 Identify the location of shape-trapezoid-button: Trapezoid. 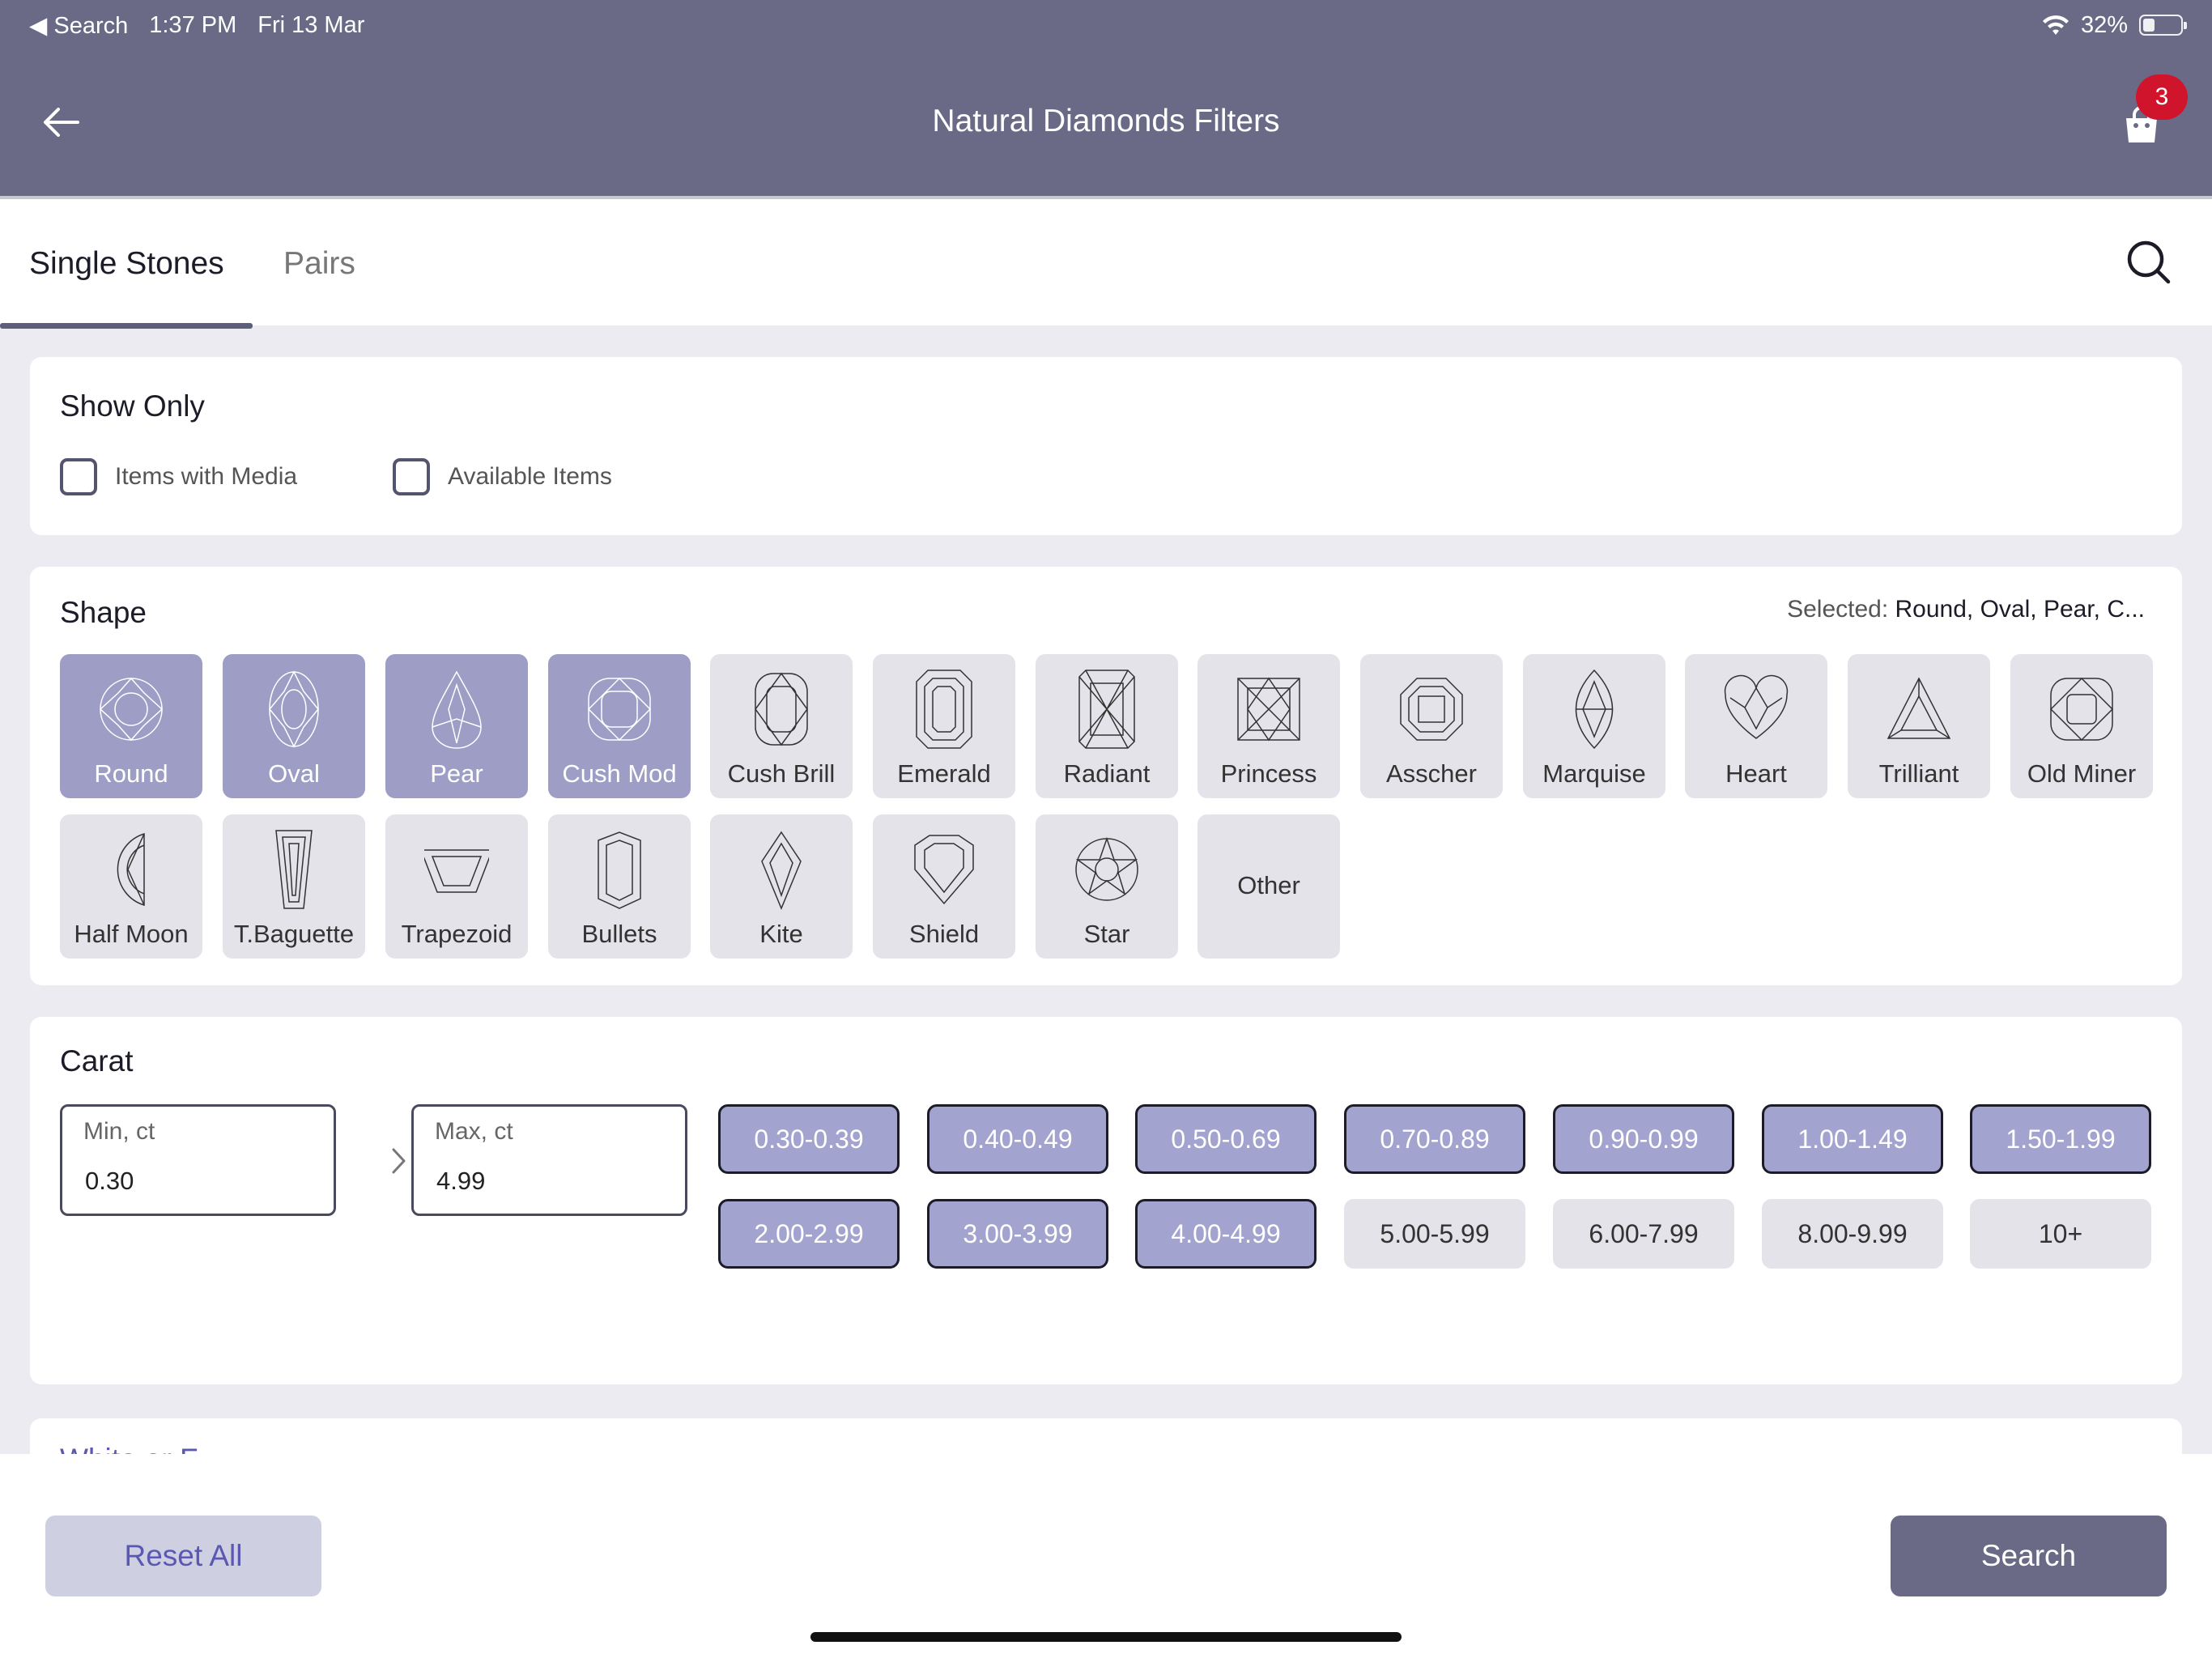
(456, 886).